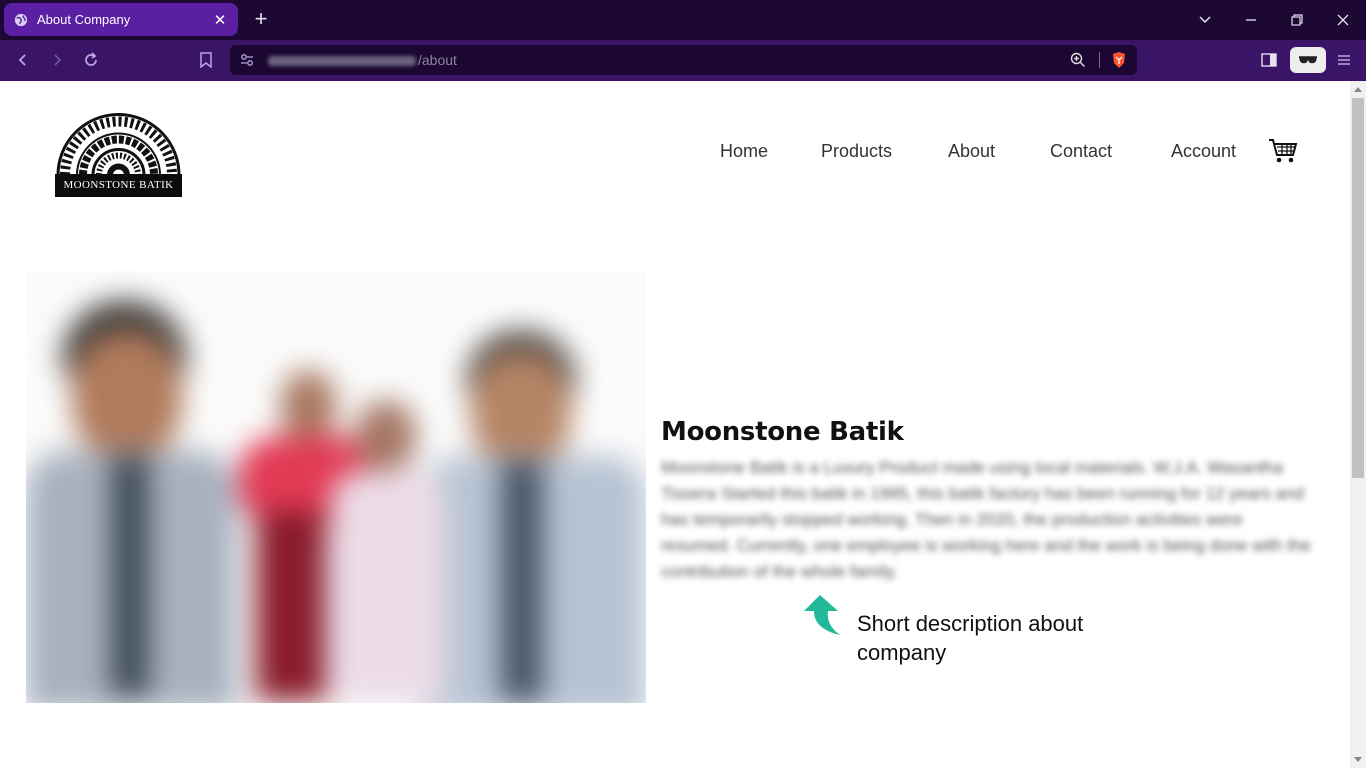 This screenshot has height=768, width=1366. Describe the element at coordinates (1283, 151) in the screenshot. I see `cart-icon` at that location.